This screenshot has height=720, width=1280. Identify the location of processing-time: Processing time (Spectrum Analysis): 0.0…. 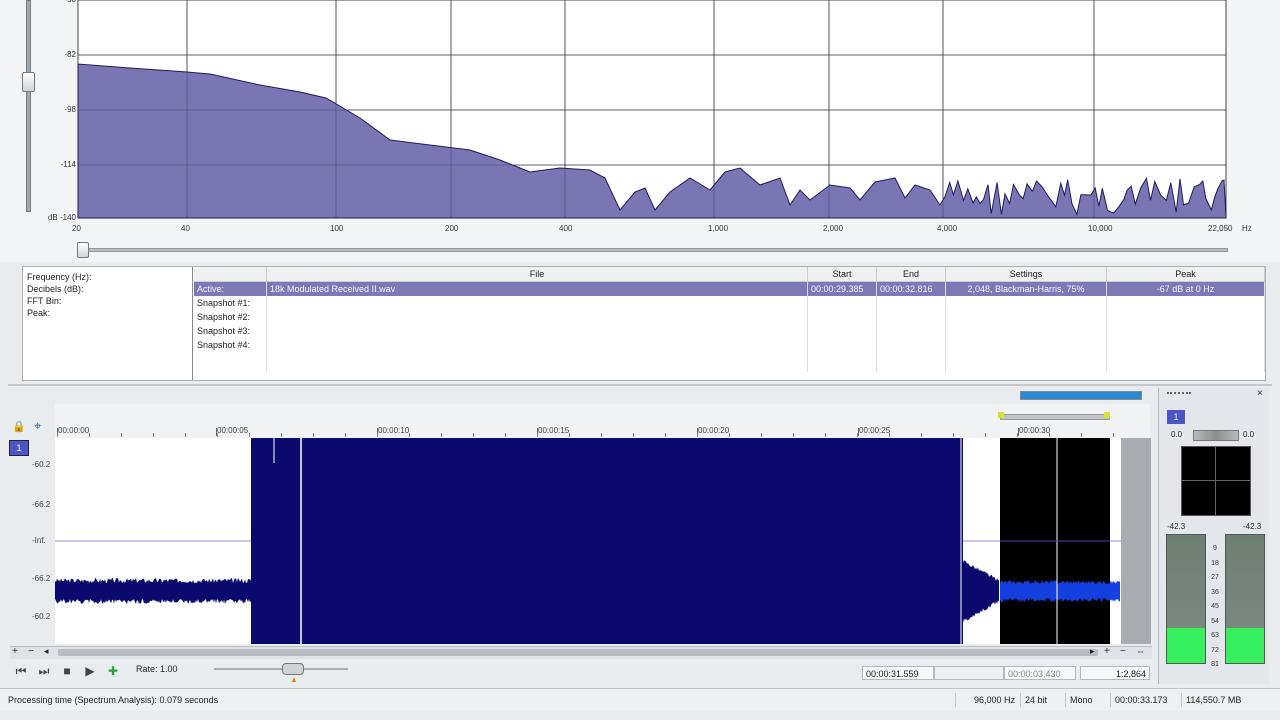
(113, 700).